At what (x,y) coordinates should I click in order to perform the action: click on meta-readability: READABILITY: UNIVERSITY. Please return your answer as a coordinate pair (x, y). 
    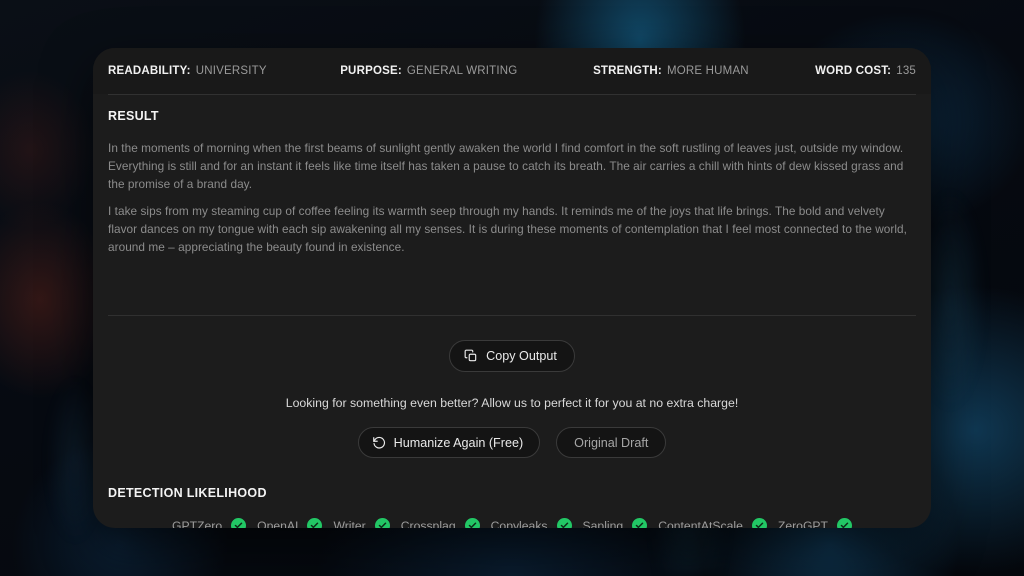
    Looking at the image, I should click on (187, 71).